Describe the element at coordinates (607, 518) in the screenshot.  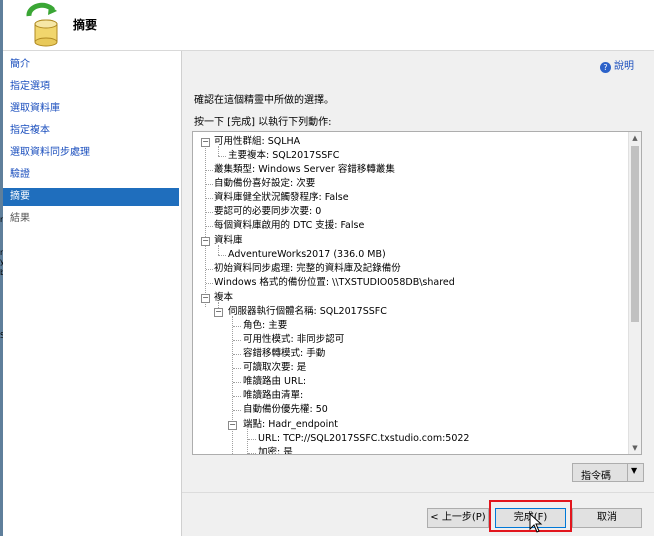
I see `cancel-button: 取消` at that location.